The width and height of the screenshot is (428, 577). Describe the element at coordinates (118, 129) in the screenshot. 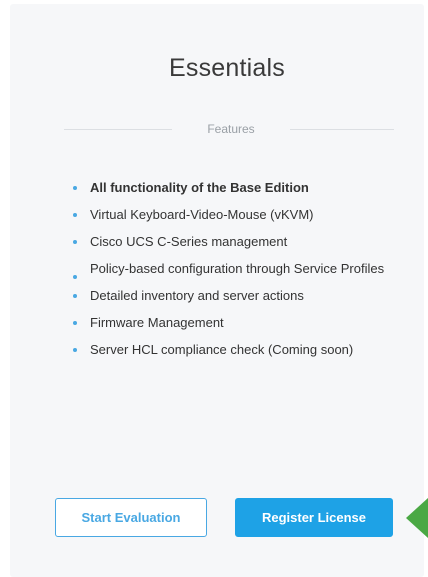

I see `divider-line-left` at that location.